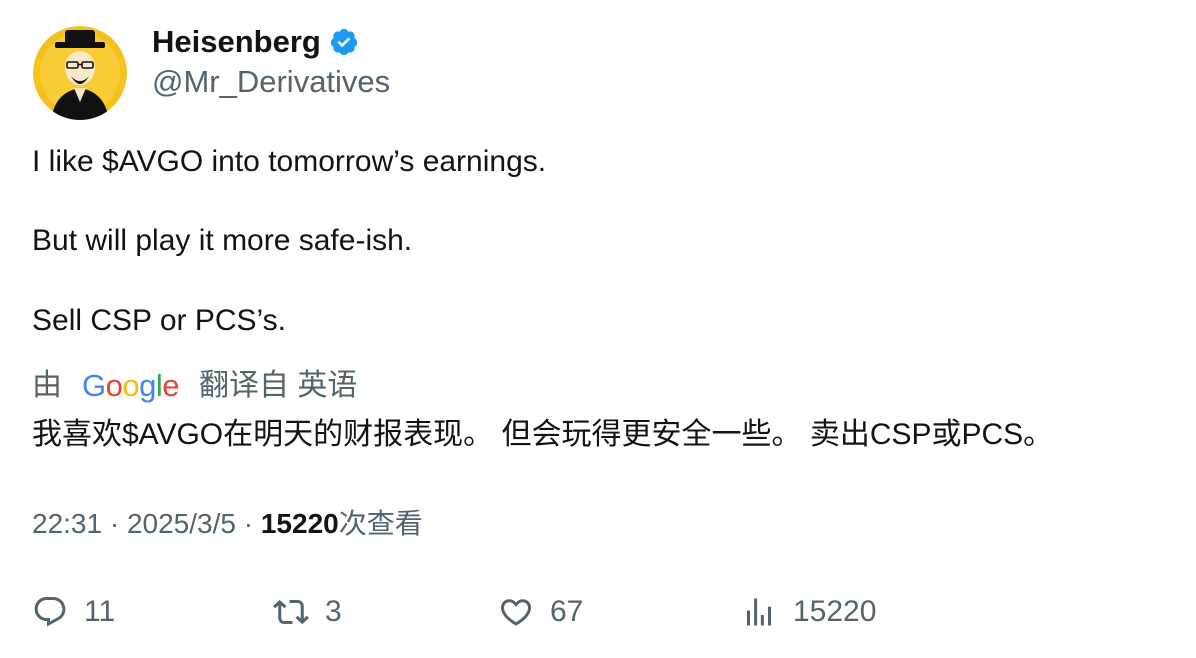  I want to click on tweet-date: 2025/3/5, so click(181, 523).